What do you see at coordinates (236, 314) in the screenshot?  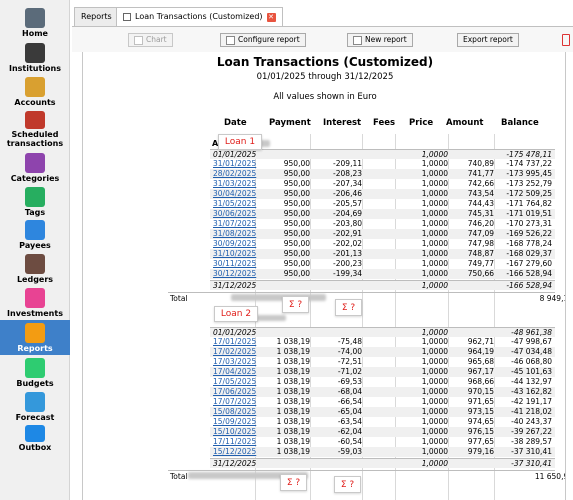 I see `loan2-callout: Loan 2` at bounding box center [236, 314].